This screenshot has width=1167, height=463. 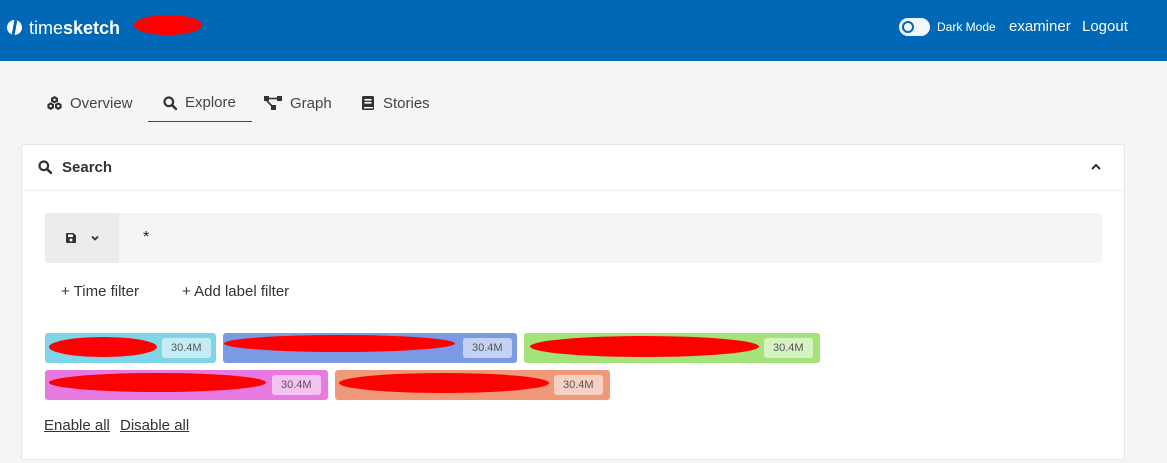 I want to click on tab-graph-label: Graph, so click(x=311, y=103).